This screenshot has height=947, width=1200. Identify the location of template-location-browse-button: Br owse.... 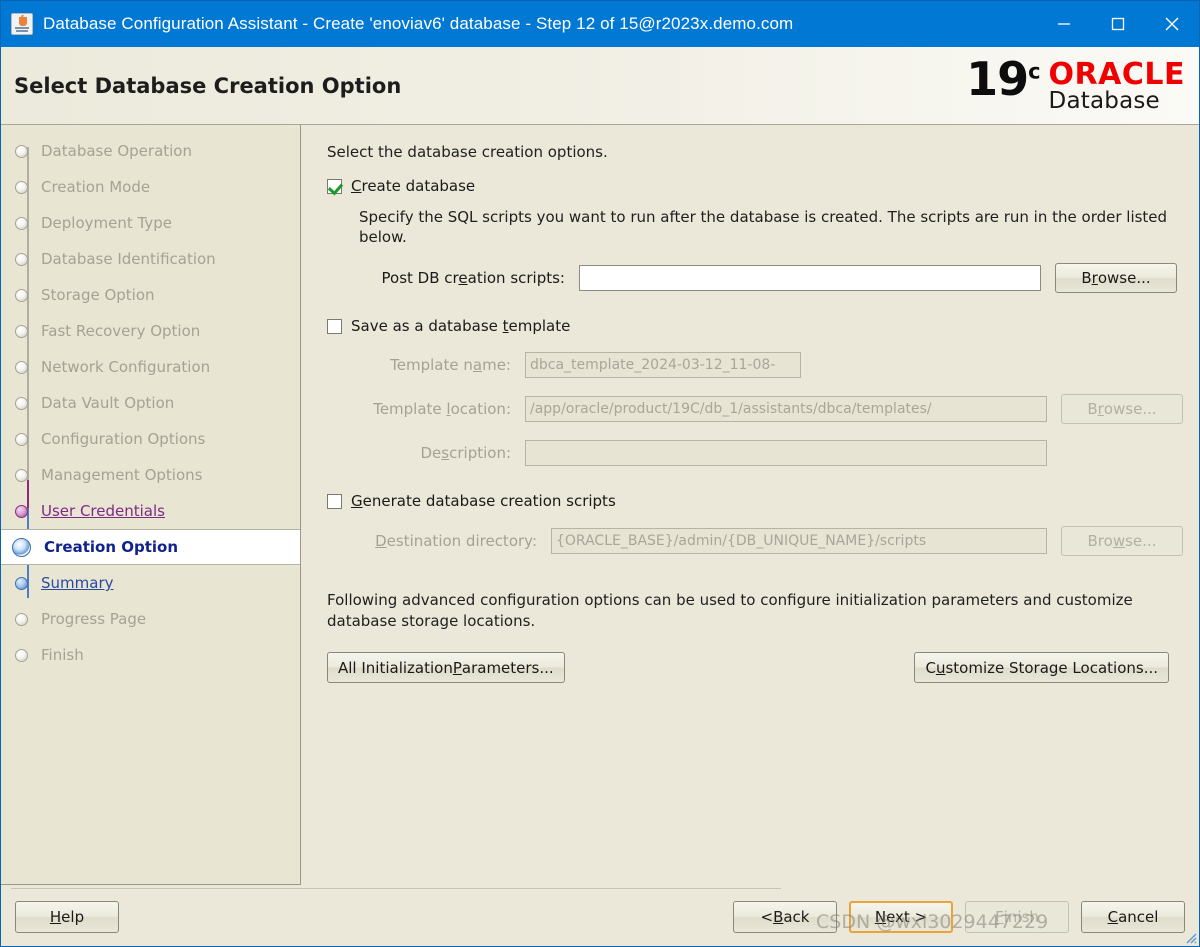
(1122, 409).